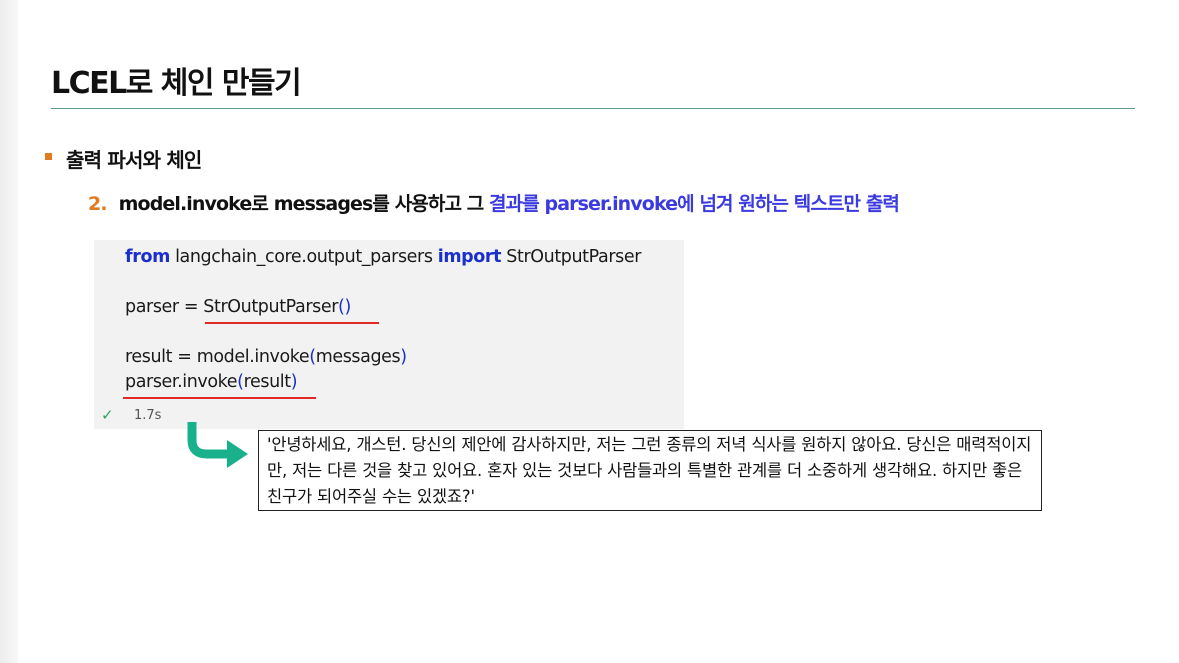  What do you see at coordinates (217, 445) in the screenshot?
I see `curved-arrow-icon` at bounding box center [217, 445].